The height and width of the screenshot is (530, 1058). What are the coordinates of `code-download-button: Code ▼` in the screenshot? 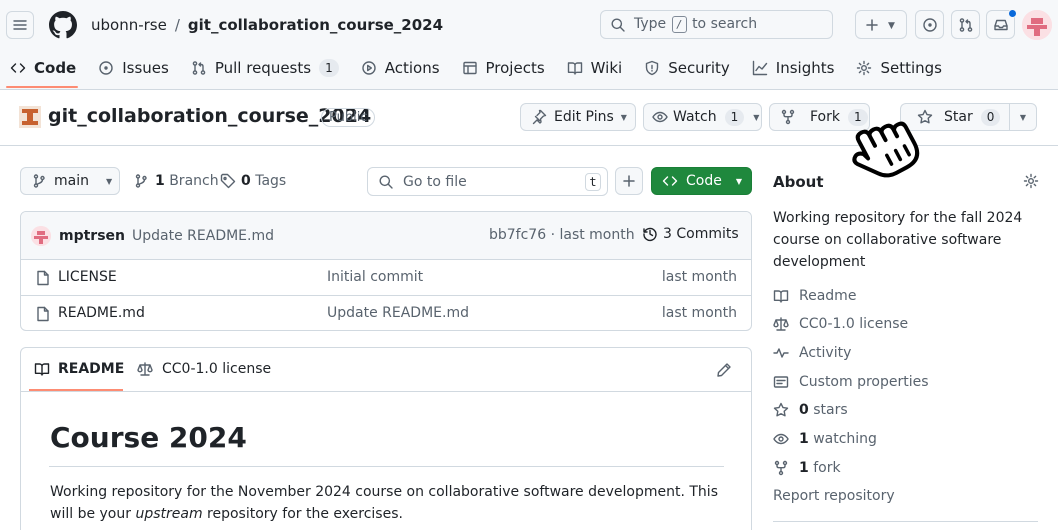 It's located at (701, 181).